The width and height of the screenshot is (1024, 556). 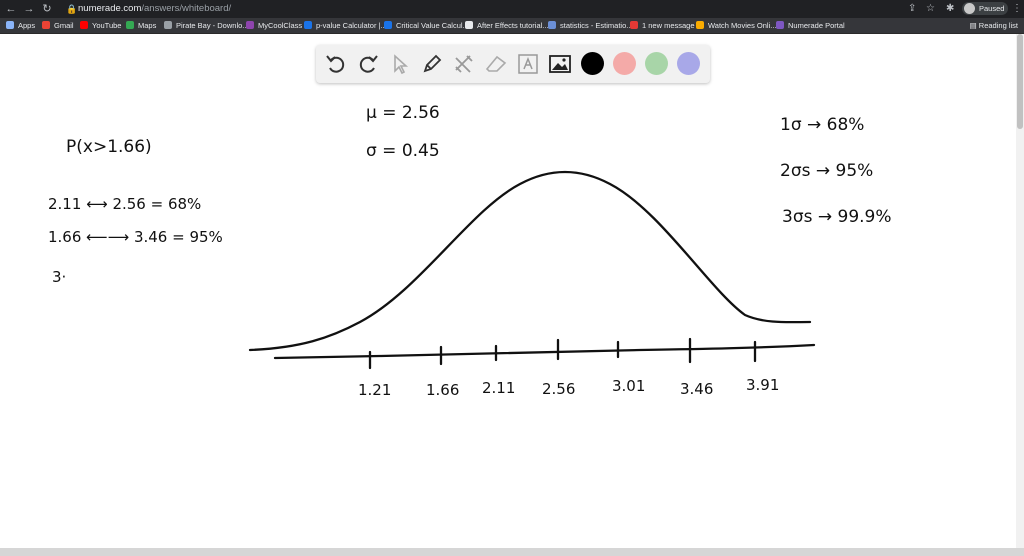 I want to click on rule-1-text: 1σ → 68%, so click(x=822, y=125).